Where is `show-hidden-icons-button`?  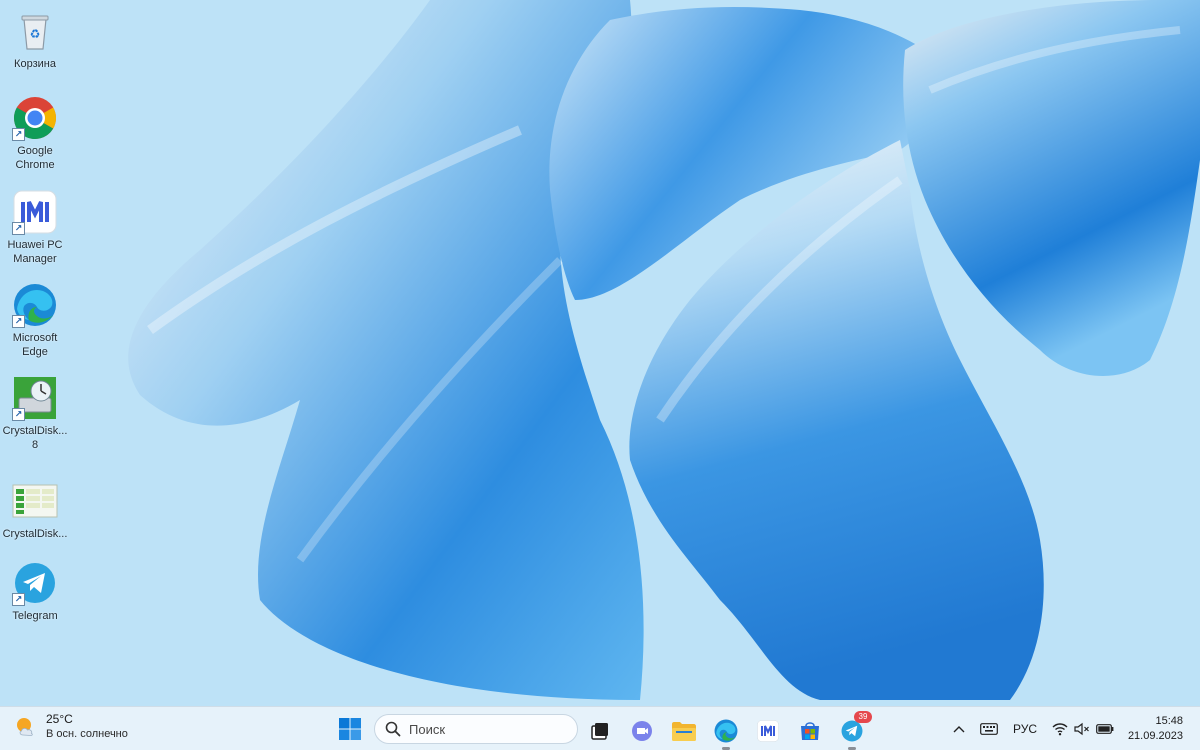 show-hidden-icons-button is located at coordinates (959, 729).